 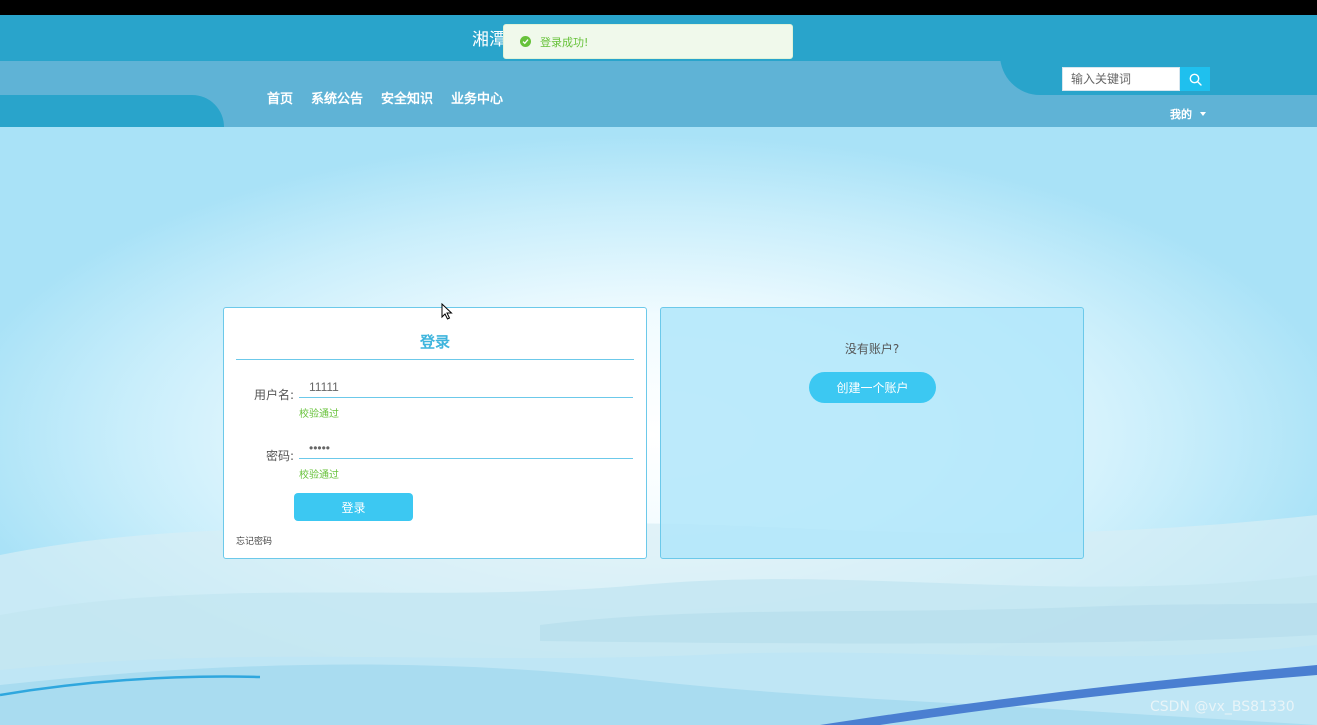 I want to click on search-box, so click(x=1136, y=79).